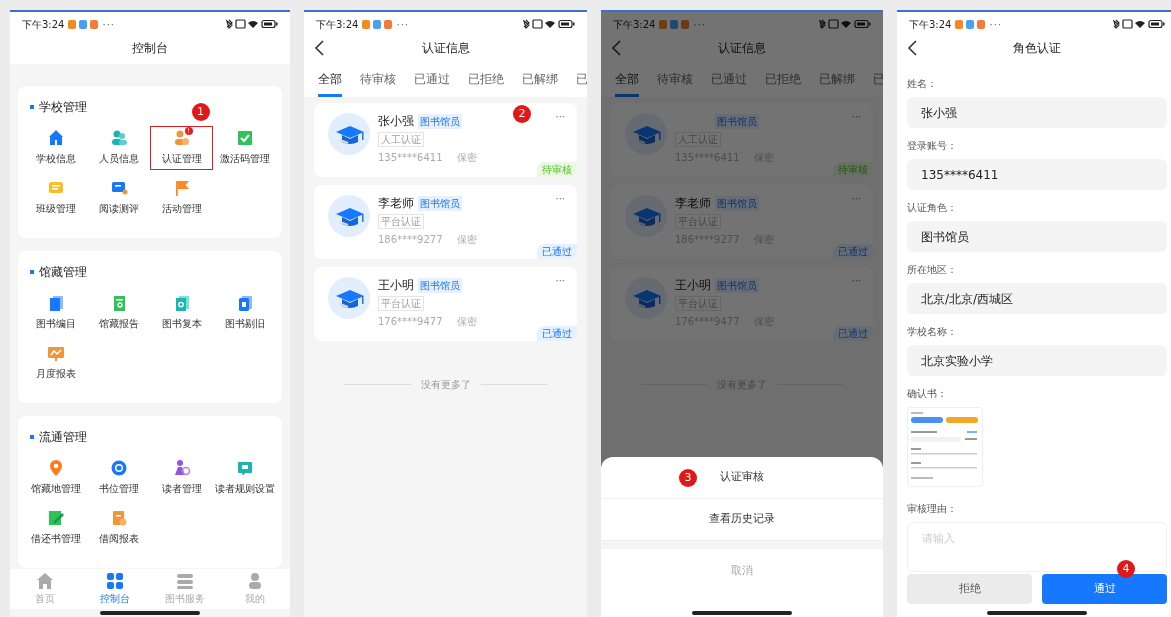 Image resolution: width=1171 pixels, height=617 pixels. I want to click on step-marker: 3, so click(688, 478).